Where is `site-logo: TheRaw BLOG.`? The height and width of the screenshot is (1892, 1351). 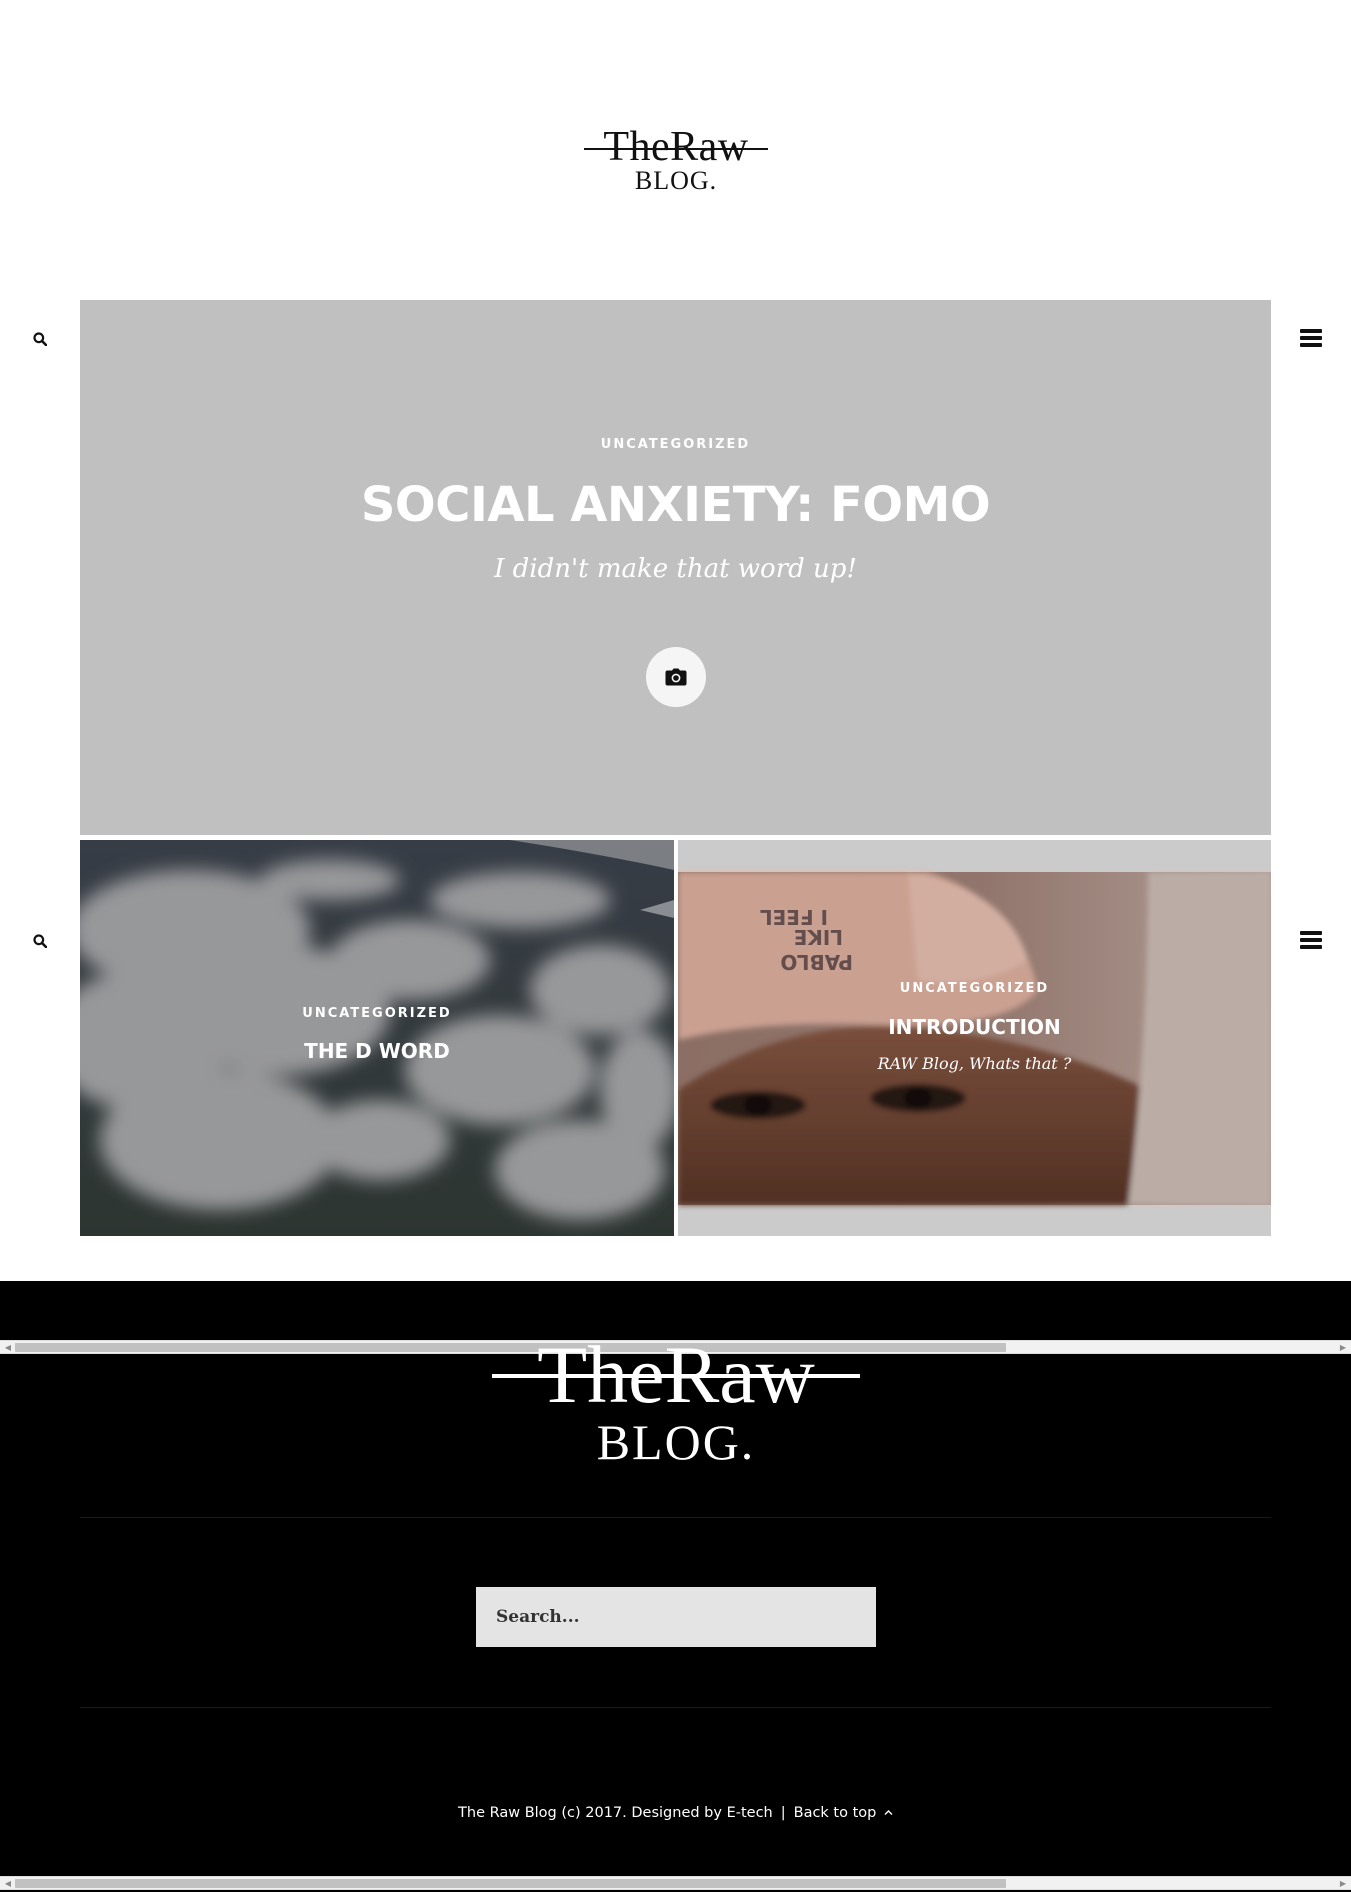
site-logo: TheRaw BLOG. is located at coordinates (676, 159).